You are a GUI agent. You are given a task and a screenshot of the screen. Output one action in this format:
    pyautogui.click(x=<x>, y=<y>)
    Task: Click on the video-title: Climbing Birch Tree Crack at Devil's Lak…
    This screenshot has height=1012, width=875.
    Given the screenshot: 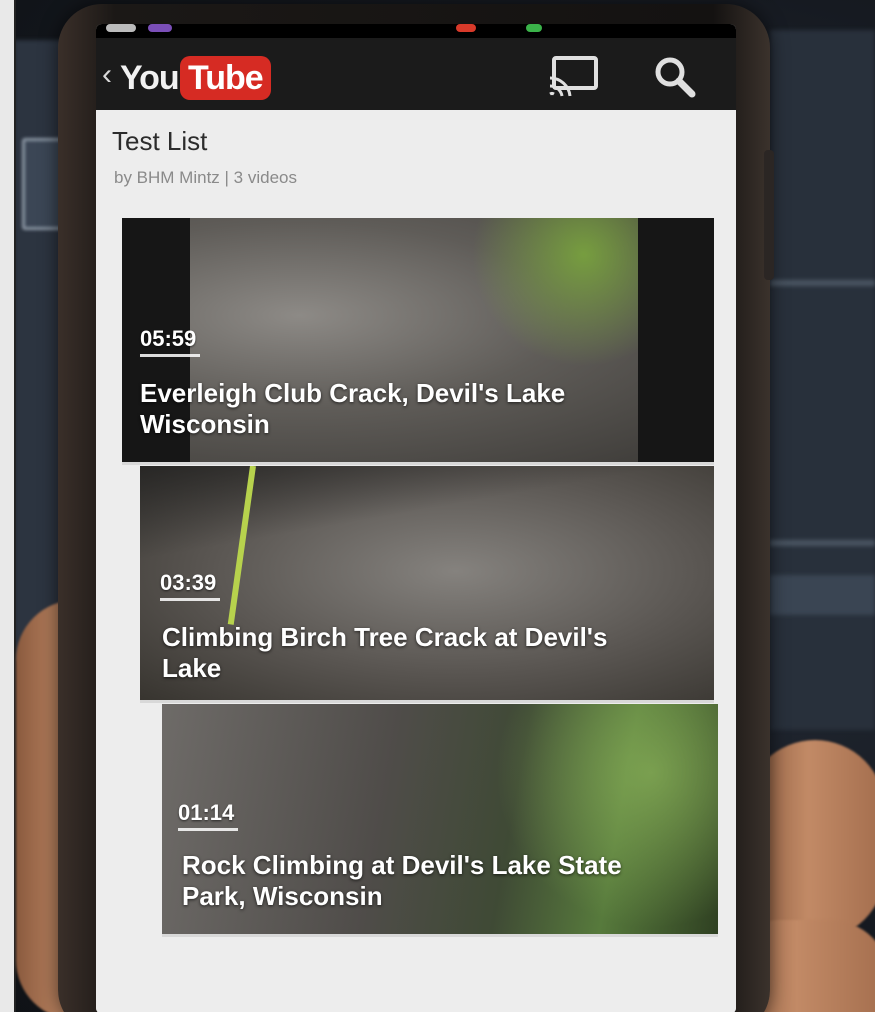 What is the action you would take?
    pyautogui.click(x=385, y=652)
    